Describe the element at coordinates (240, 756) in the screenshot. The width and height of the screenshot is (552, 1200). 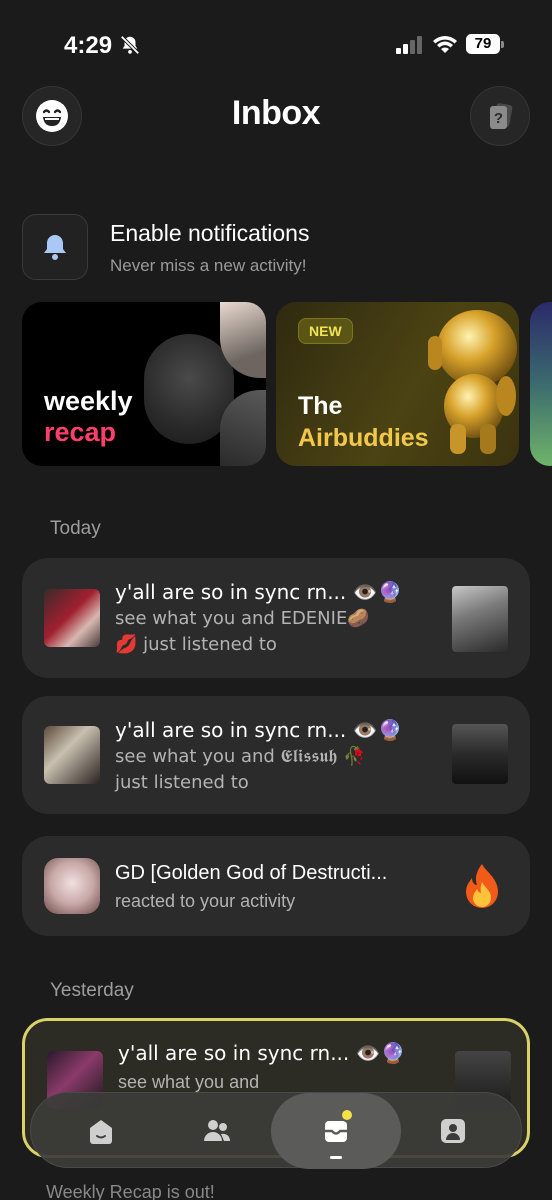
I see `activity-line1: see what you and 𝕰𝖑𝖎𝖘𝖘𝖚𝖍 🥀` at that location.